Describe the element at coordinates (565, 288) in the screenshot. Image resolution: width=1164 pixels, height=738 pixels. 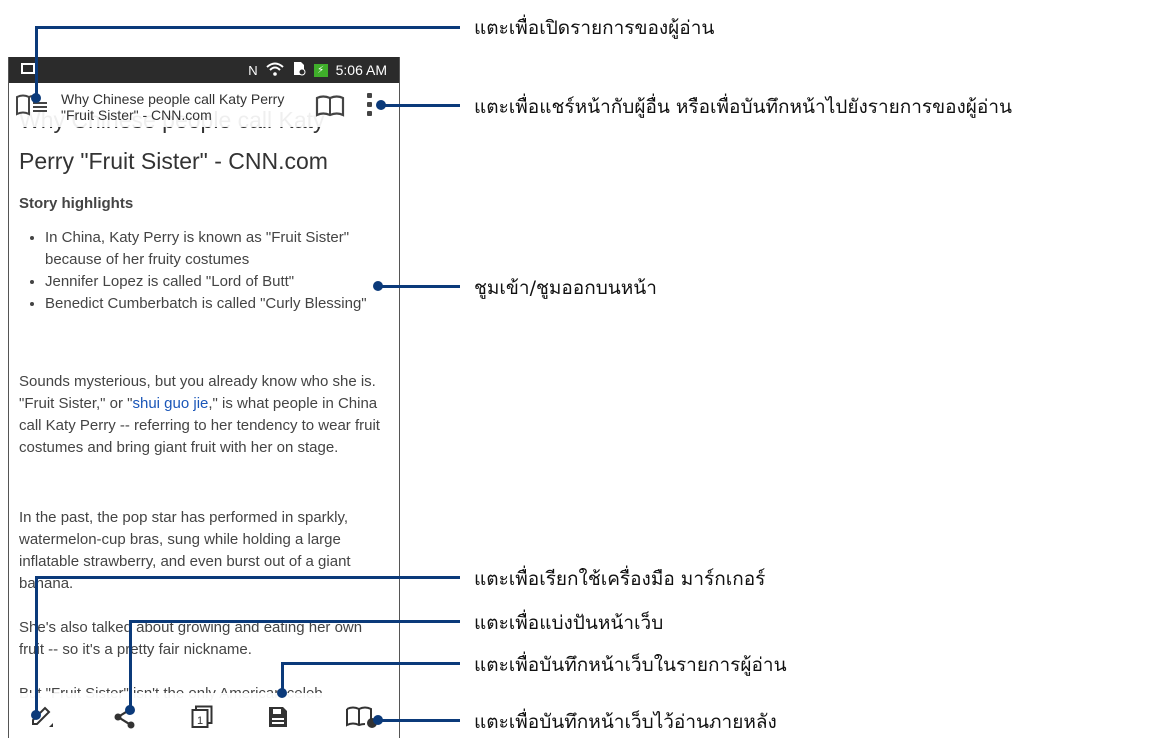
I see `callout-zoom: ชูมเข้า/ชูมออกบนหน้า` at that location.